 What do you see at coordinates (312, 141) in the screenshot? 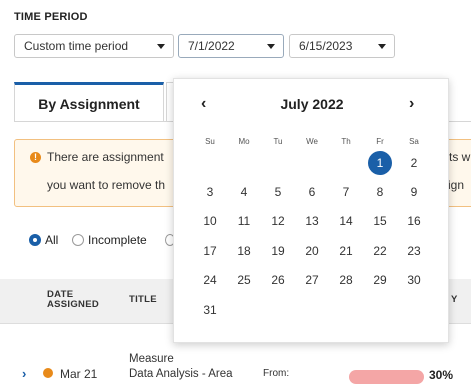
I see `weekday-we: We` at bounding box center [312, 141].